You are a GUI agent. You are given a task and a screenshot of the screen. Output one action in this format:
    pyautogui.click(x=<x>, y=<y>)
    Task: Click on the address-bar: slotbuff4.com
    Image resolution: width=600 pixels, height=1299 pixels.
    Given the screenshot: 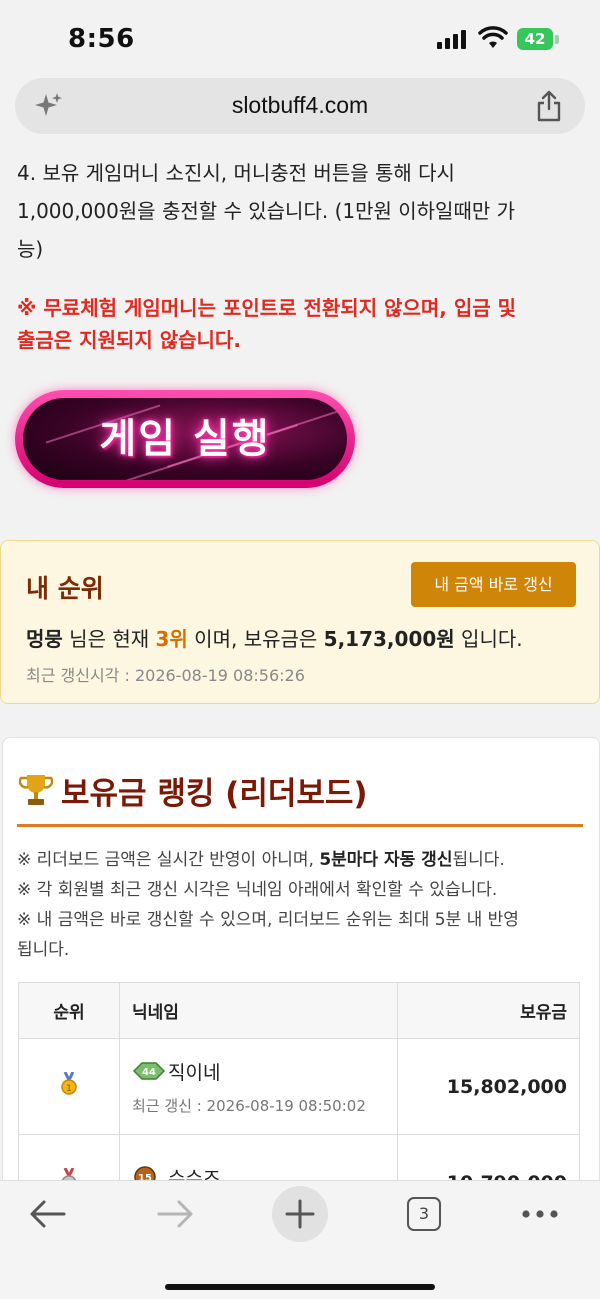 What is the action you would take?
    pyautogui.click(x=300, y=106)
    